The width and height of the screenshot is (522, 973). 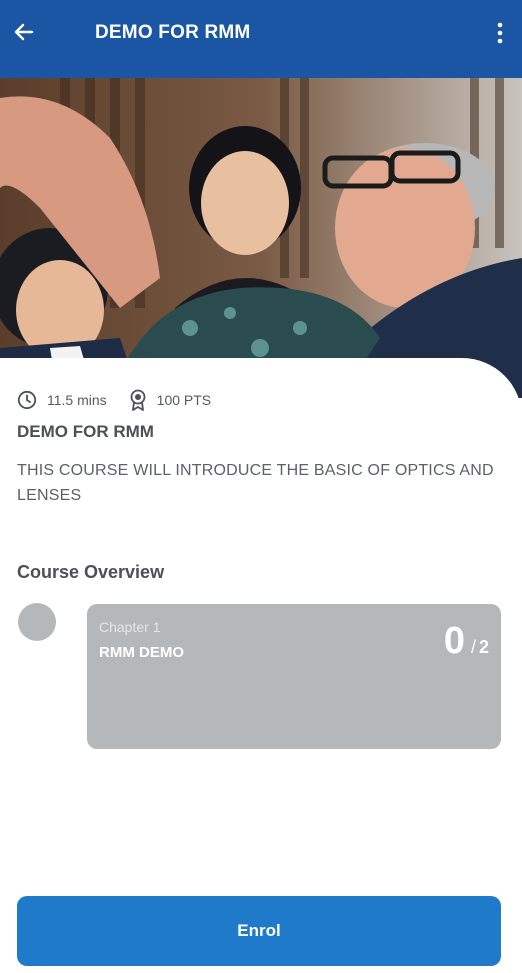 I want to click on chapter-progress-completed: 0, so click(x=454, y=641).